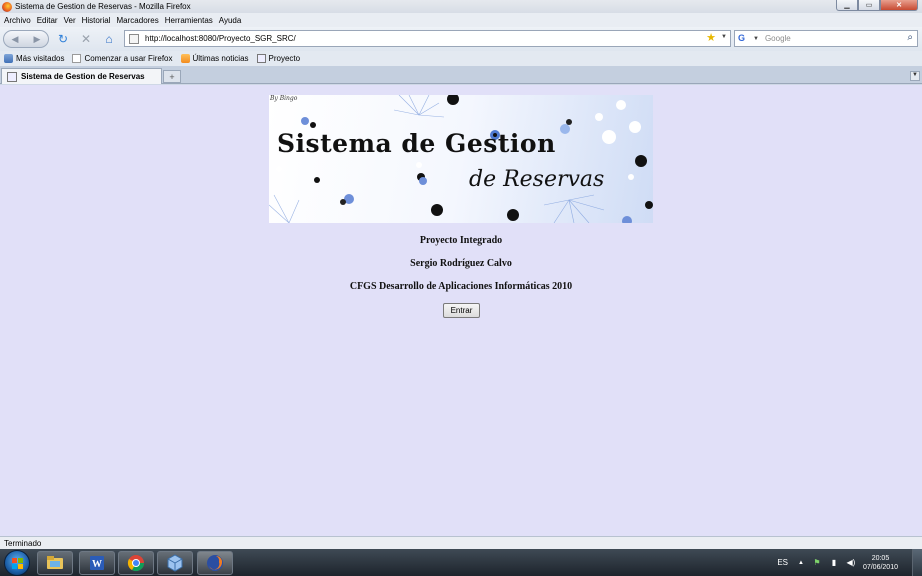 This screenshot has width=922, height=576. Describe the element at coordinates (899, 5) in the screenshot. I see `close-button: ✕` at that location.